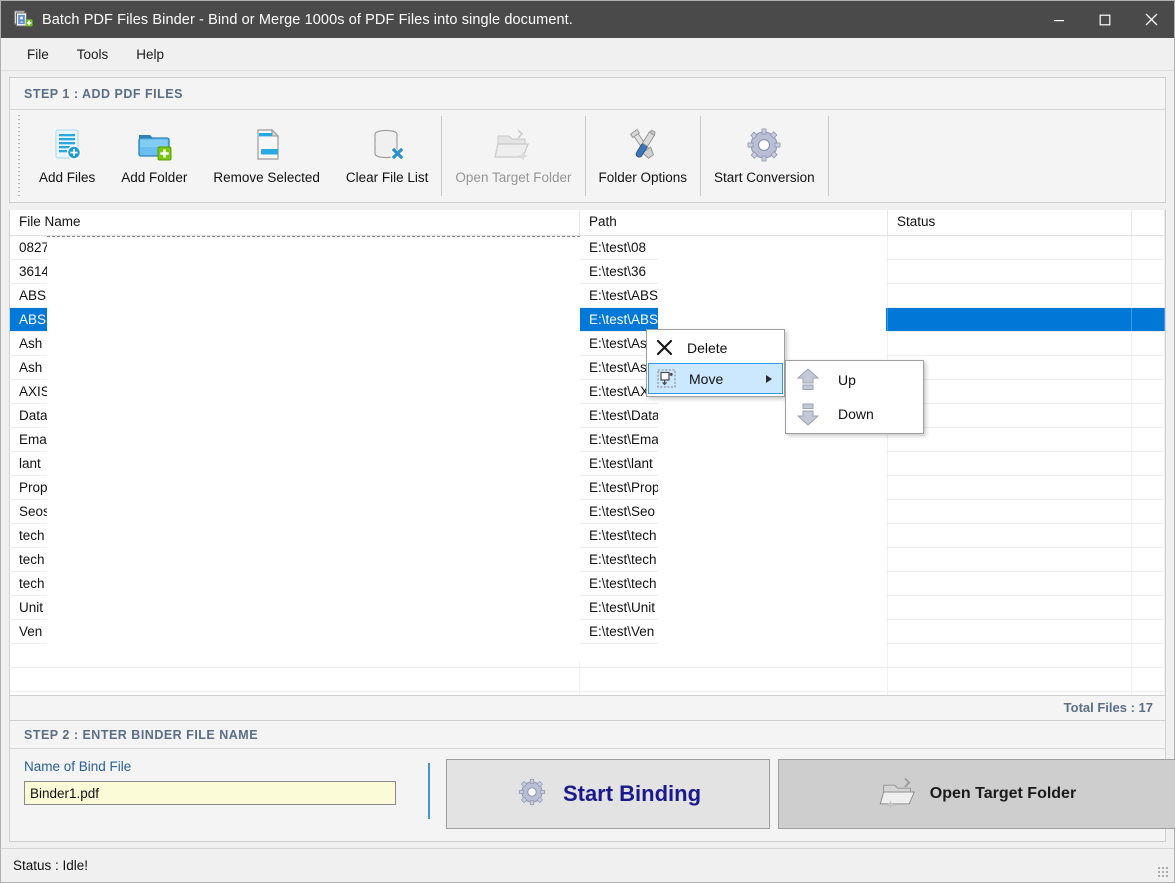 The image size is (1175, 883). I want to click on table-row: ABS E:\test\ABSS (1).pdf, so click(587, 295).